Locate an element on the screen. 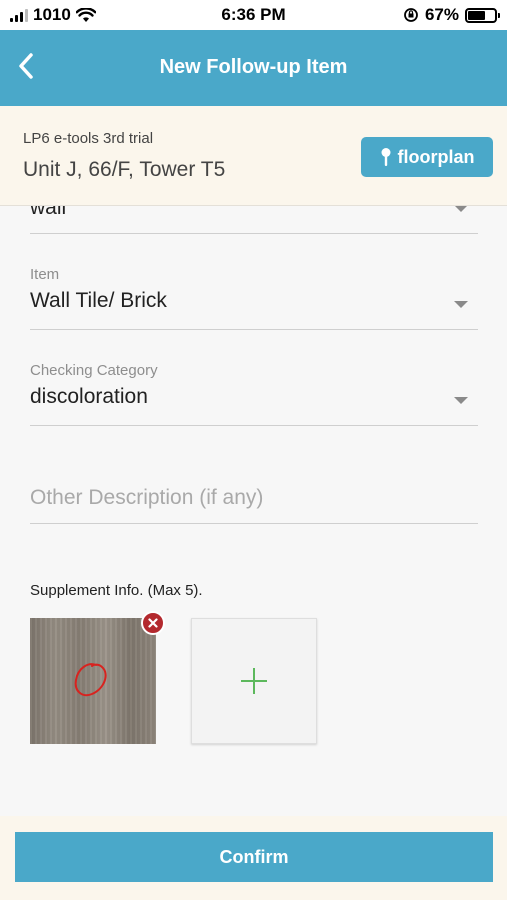  bottom-bar: Confirm is located at coordinates (253, 858).